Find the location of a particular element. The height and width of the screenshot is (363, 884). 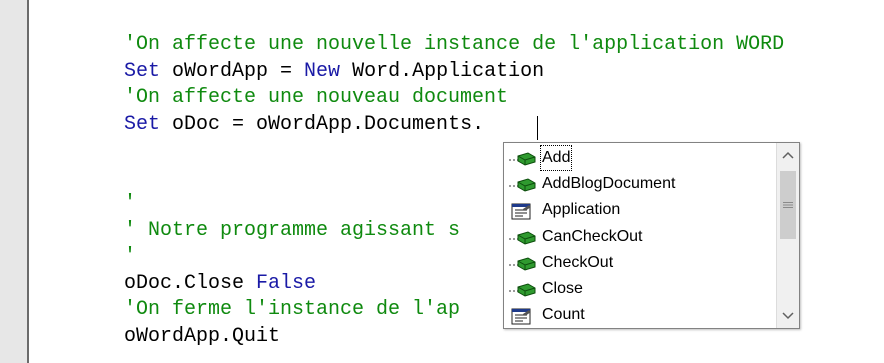

code-token: oDoc = oWordApp.Documents. is located at coordinates (322, 124).